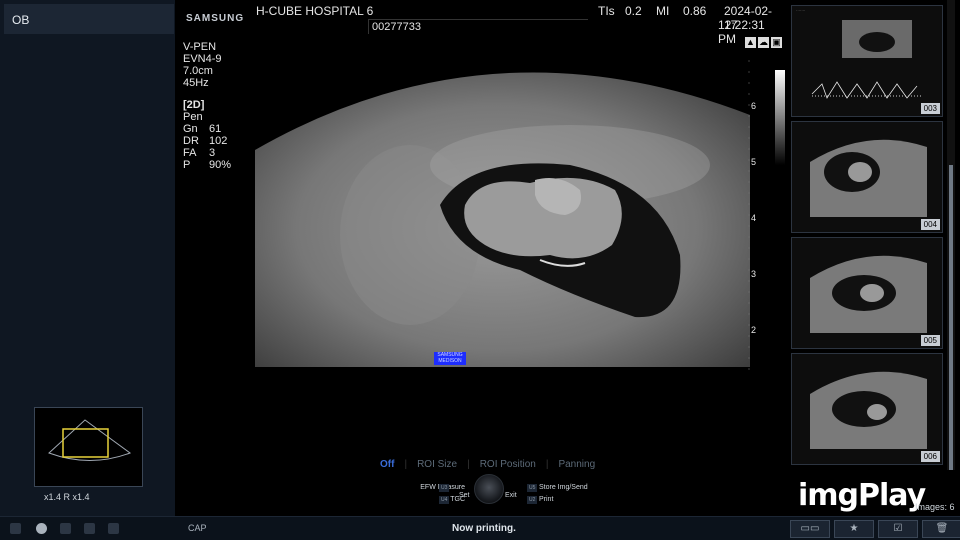 This screenshot has height=540, width=960. What do you see at coordinates (444, 488) in the screenshot?
I see `key-badge: U3` at bounding box center [444, 488].